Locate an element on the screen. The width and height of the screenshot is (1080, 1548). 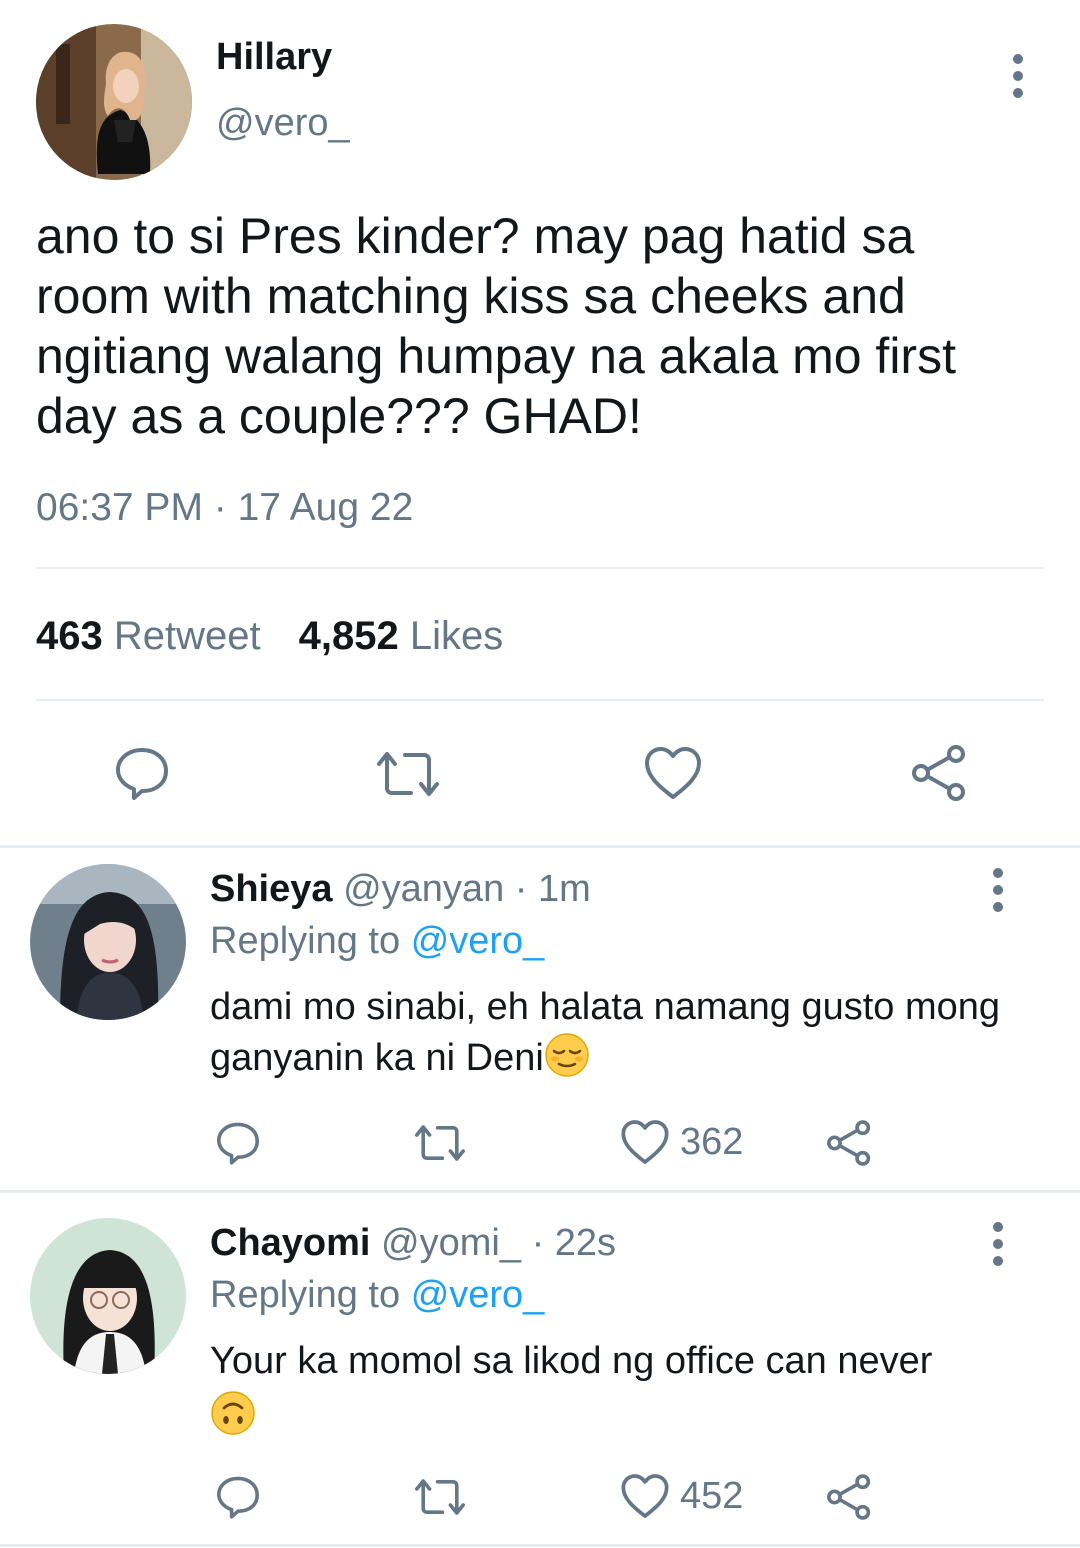
engagement-stats: 463 Retweet 4,852 Likes is located at coordinates (269, 636).